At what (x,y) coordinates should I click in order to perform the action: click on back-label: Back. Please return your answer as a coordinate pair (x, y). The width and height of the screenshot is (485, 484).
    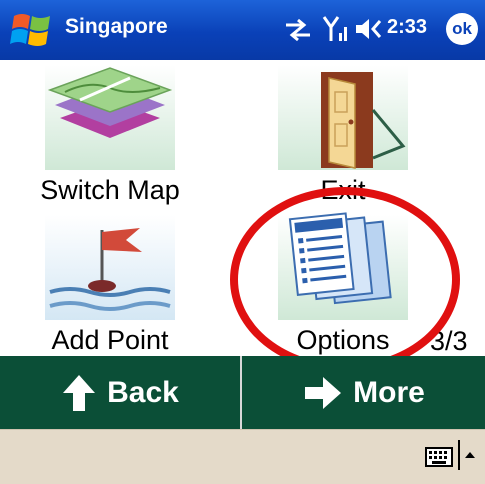
    Looking at the image, I should click on (143, 392).